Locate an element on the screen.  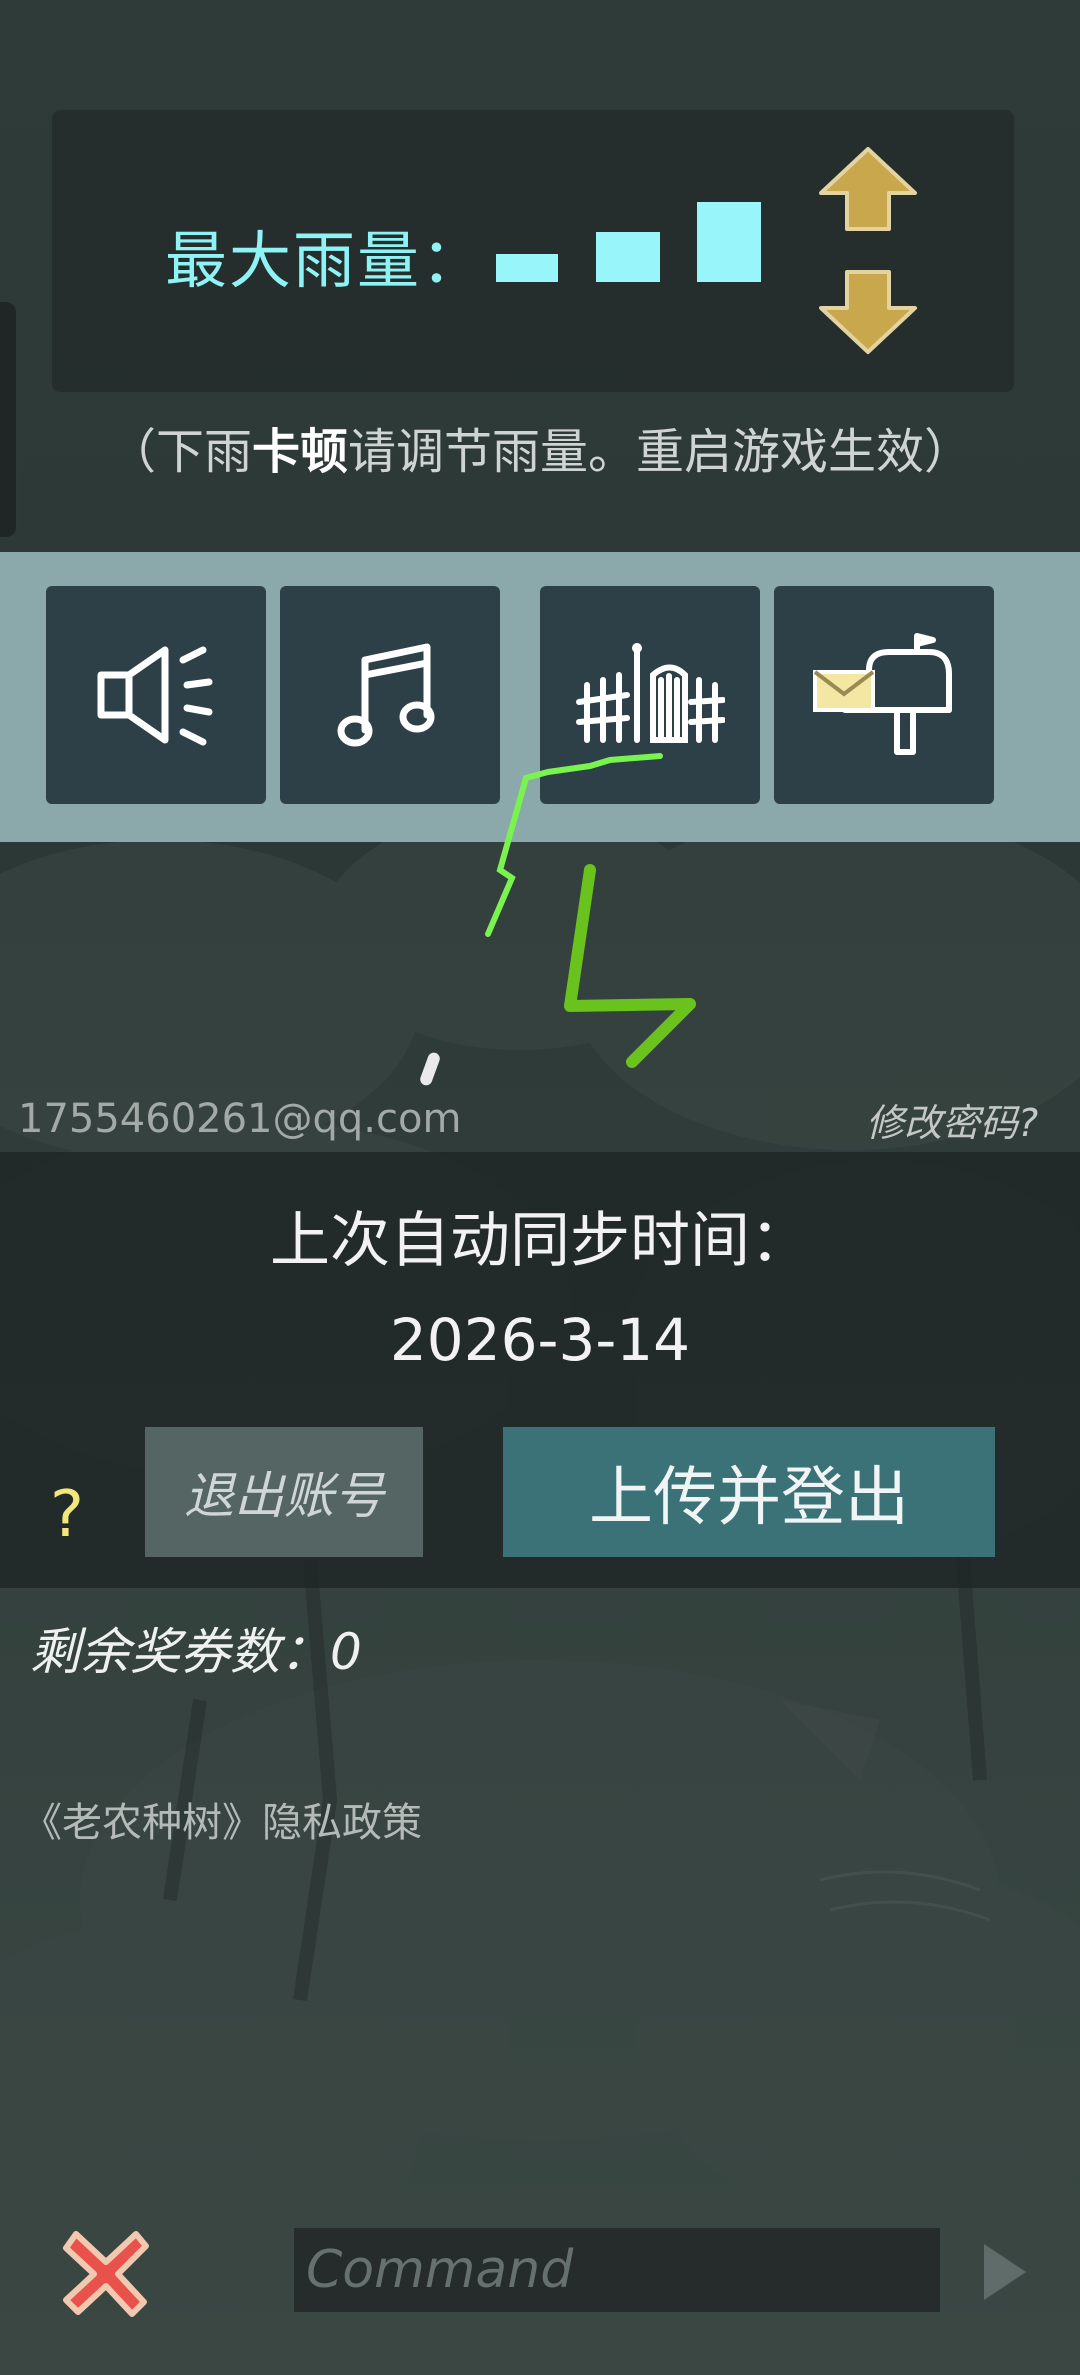
command-input is located at coordinates (617, 2270).